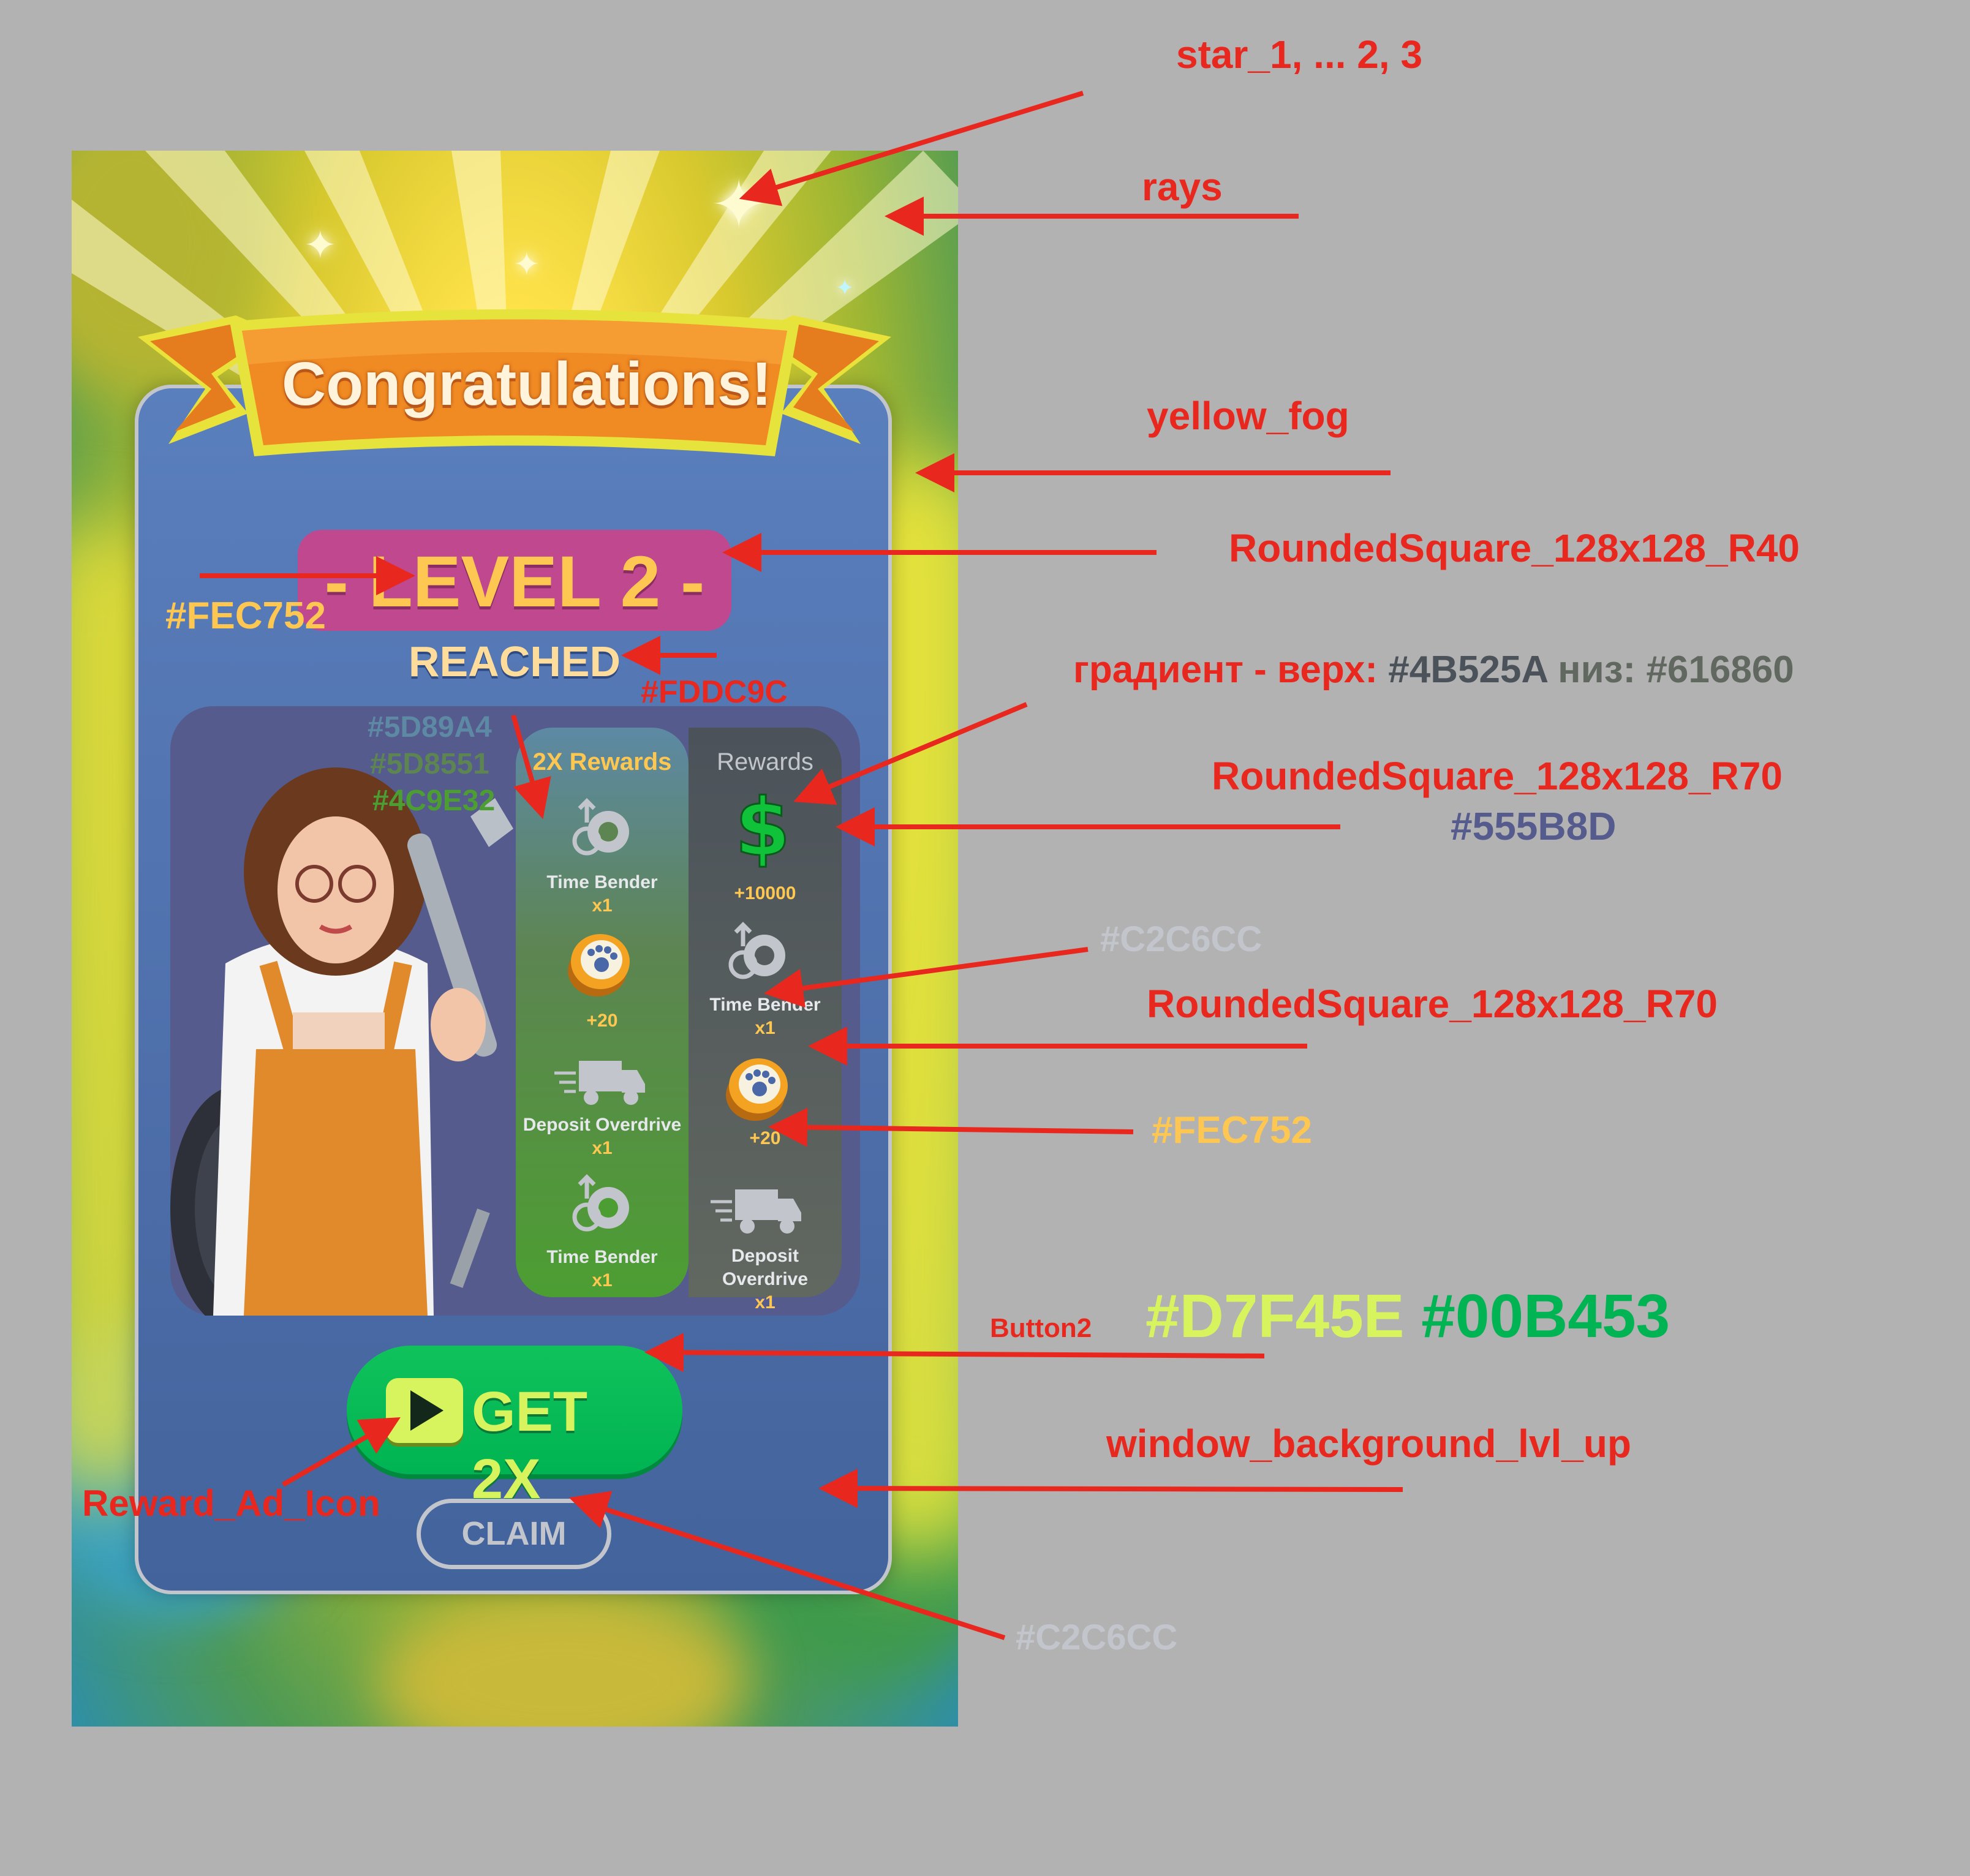 This screenshot has height=1876, width=1970. I want to click on annotation-fec752-left: #FEC752, so click(246, 616).